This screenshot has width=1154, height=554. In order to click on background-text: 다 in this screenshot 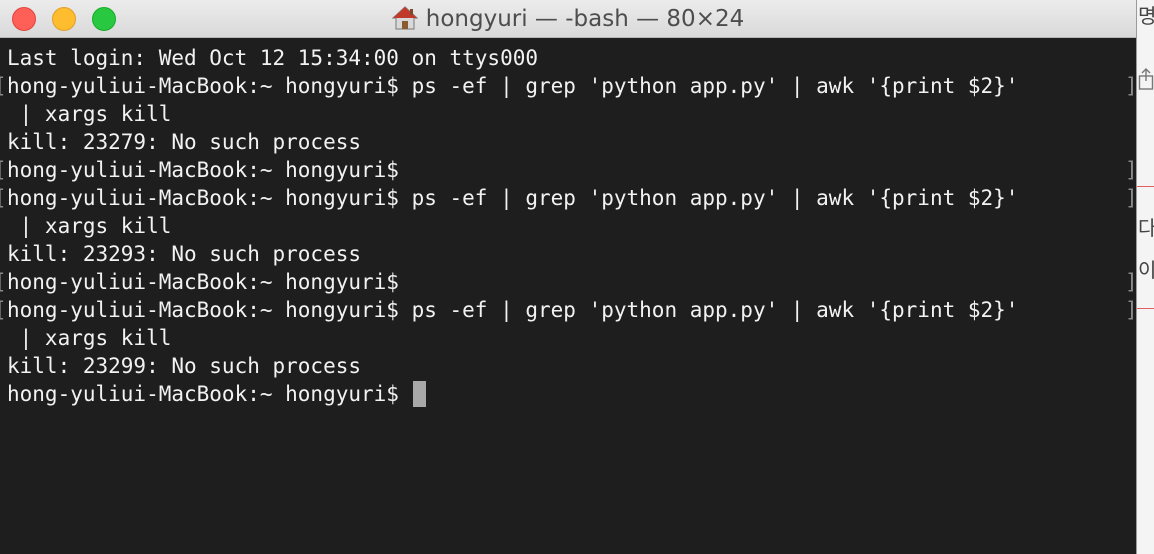, I will do `click(1146, 226)`.